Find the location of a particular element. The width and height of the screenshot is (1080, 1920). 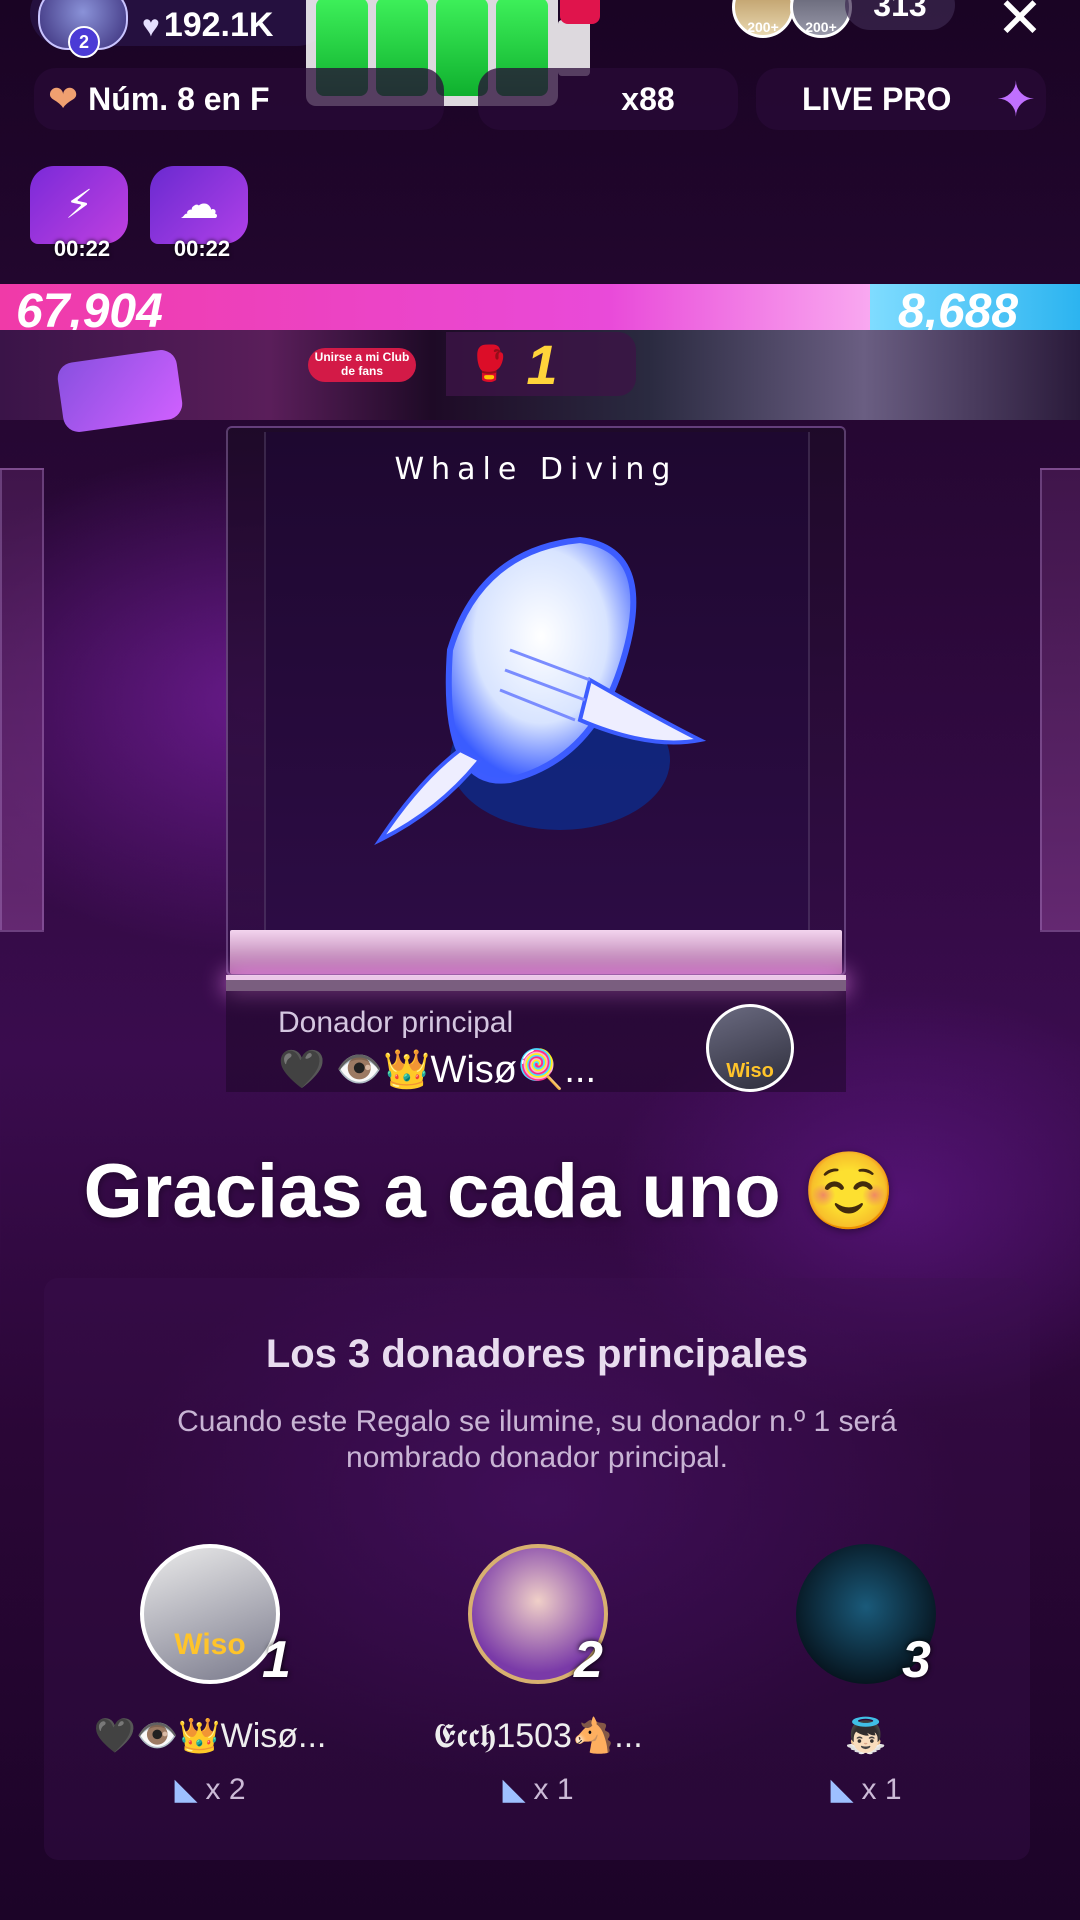

lightning-timer-badge: ⚡ 00:22 is located at coordinates (79, 214).